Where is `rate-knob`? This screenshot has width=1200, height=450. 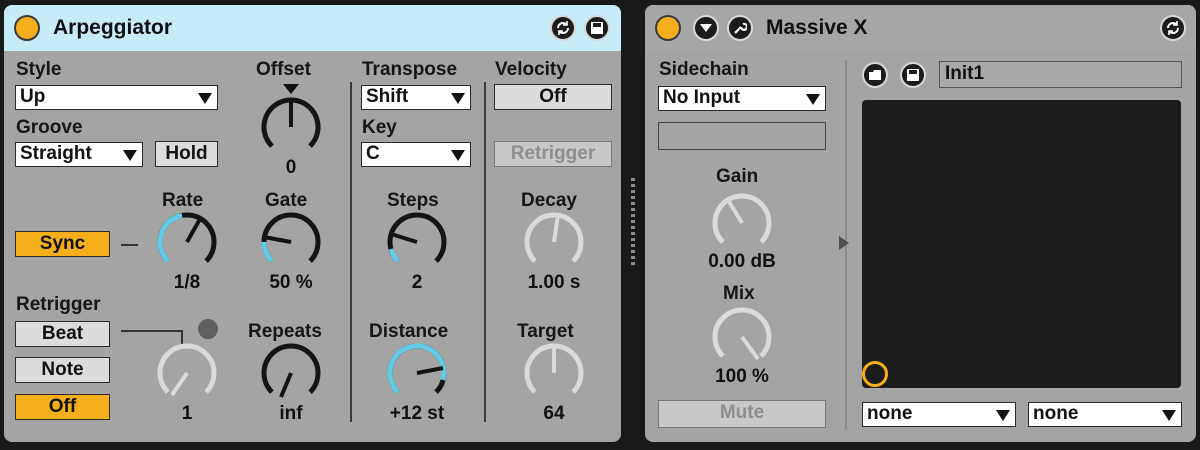 rate-knob is located at coordinates (187, 242).